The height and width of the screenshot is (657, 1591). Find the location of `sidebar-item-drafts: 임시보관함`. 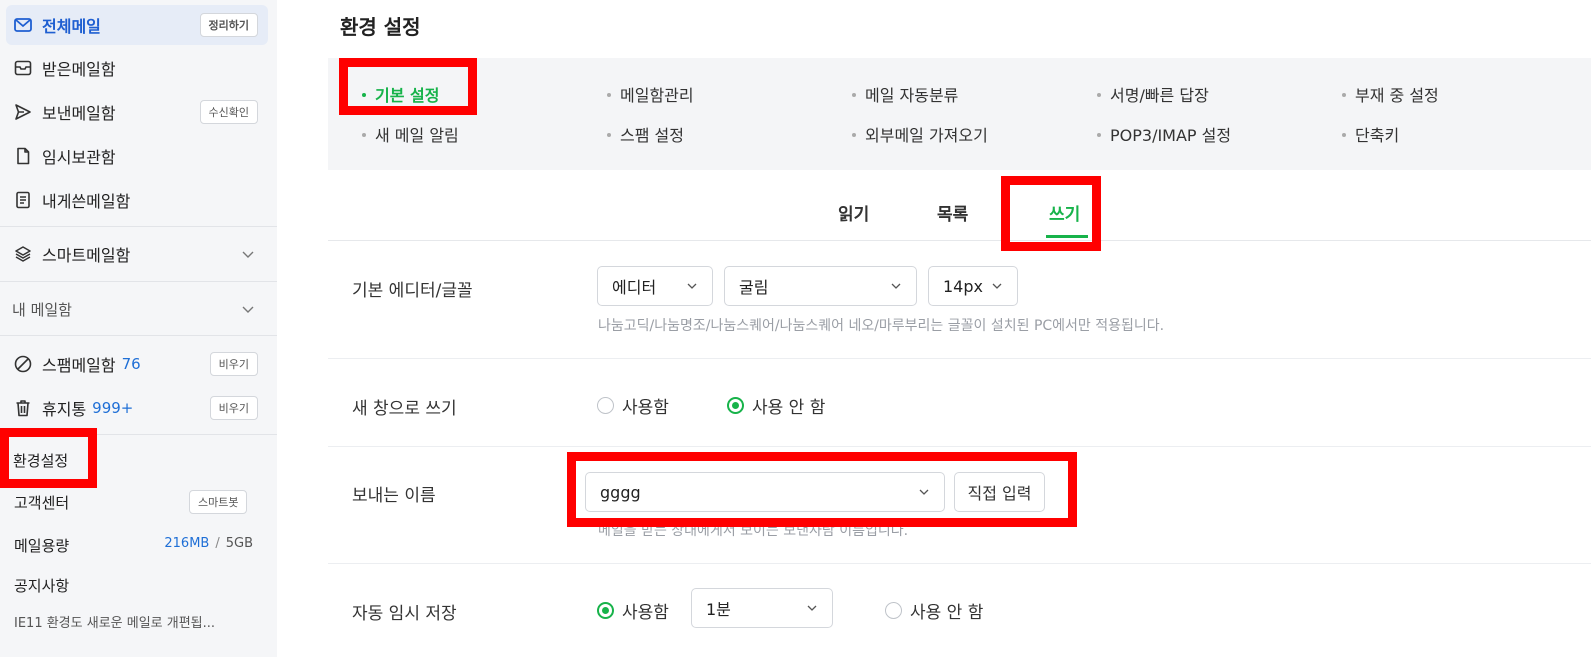

sidebar-item-drafts: 임시보관함 is located at coordinates (137, 156).